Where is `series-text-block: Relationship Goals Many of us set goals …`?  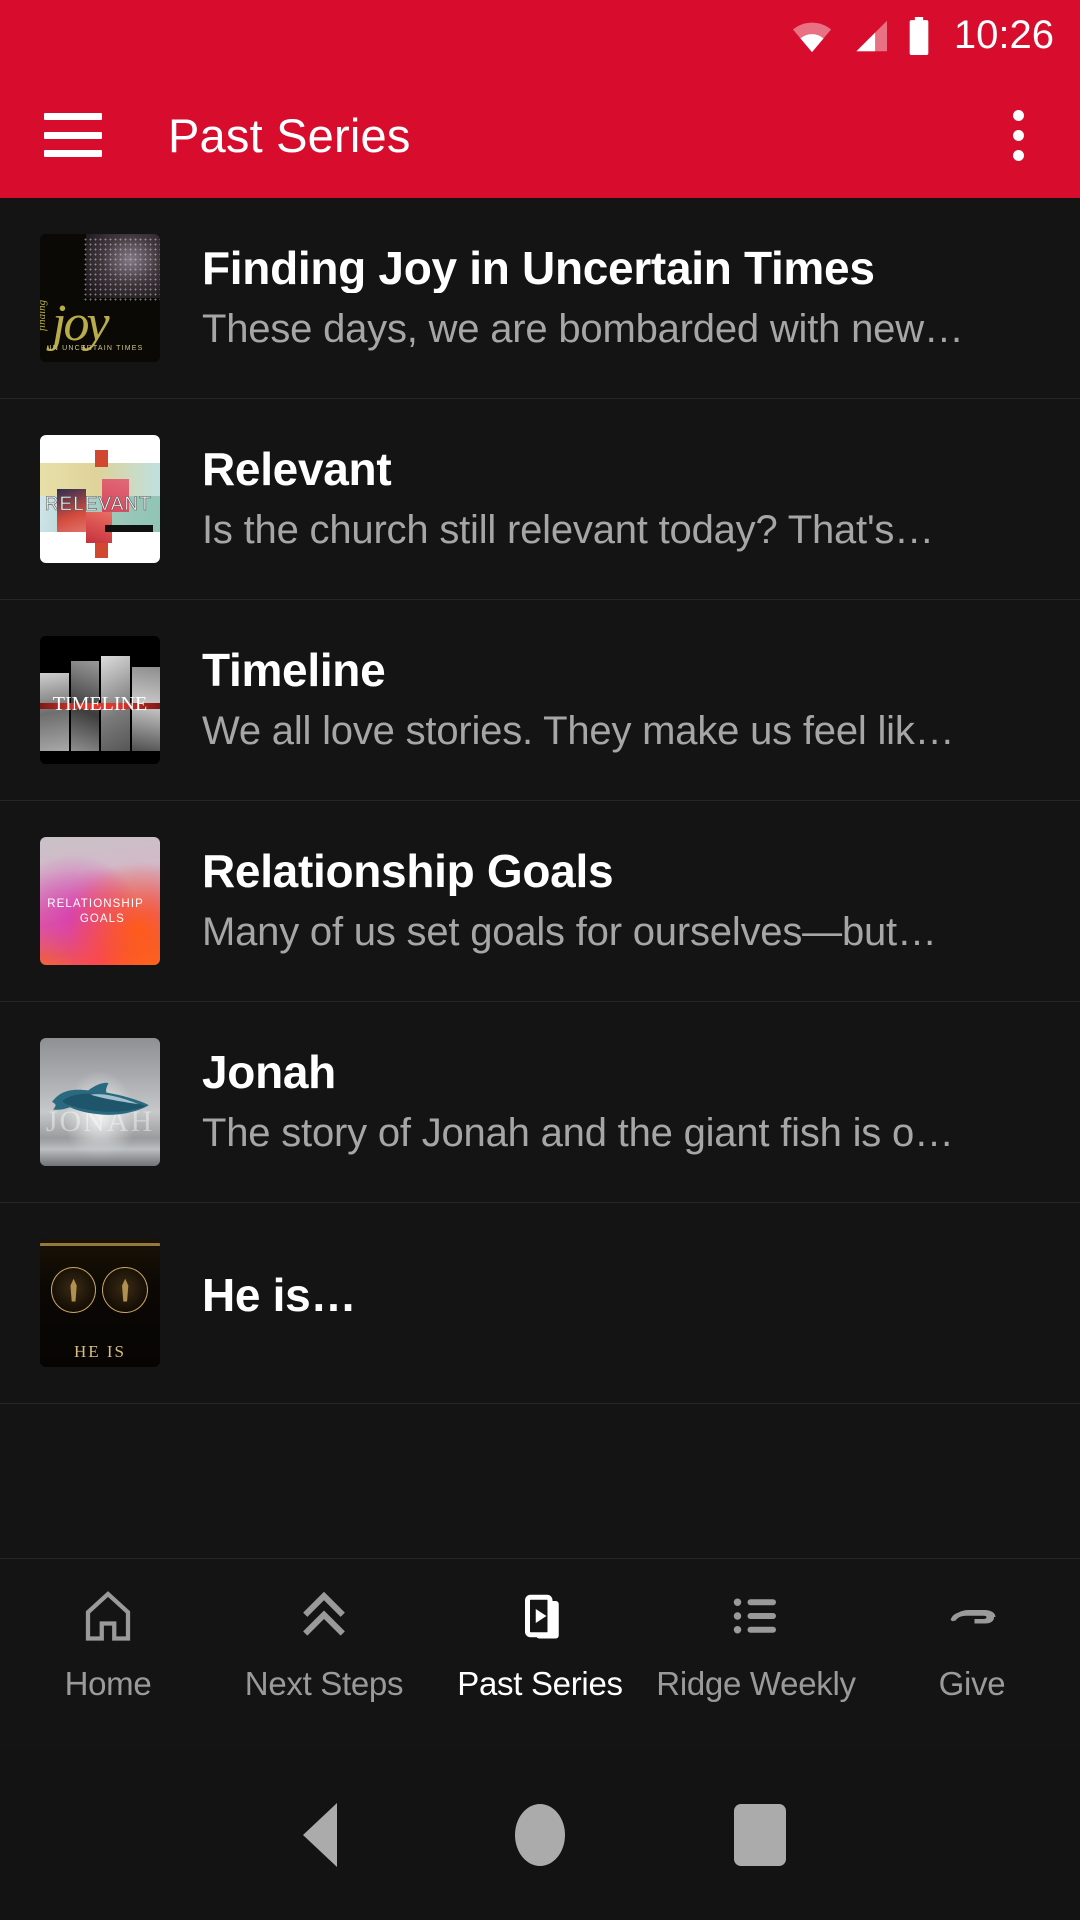 series-text-block: Relationship Goals Many of us set goals … is located at coordinates (641, 901).